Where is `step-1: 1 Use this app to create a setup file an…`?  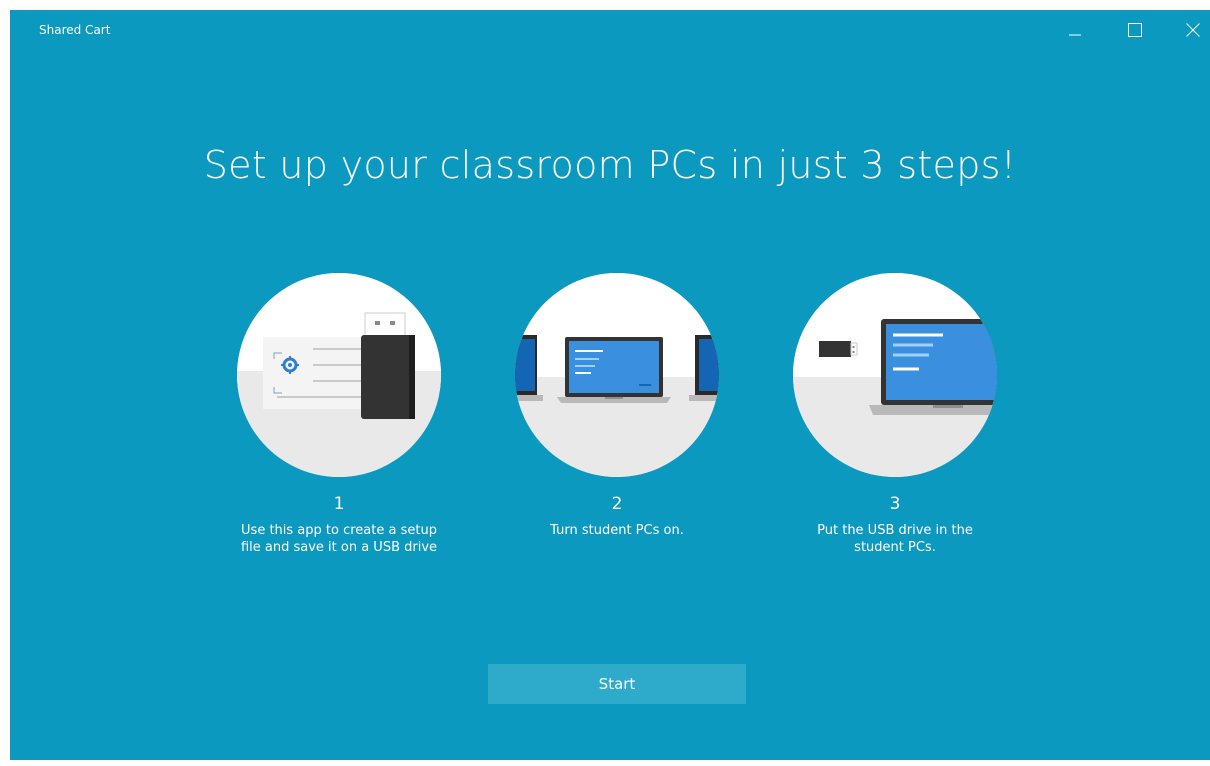 step-1: 1 Use this app to create a setup file an… is located at coordinates (339, 414).